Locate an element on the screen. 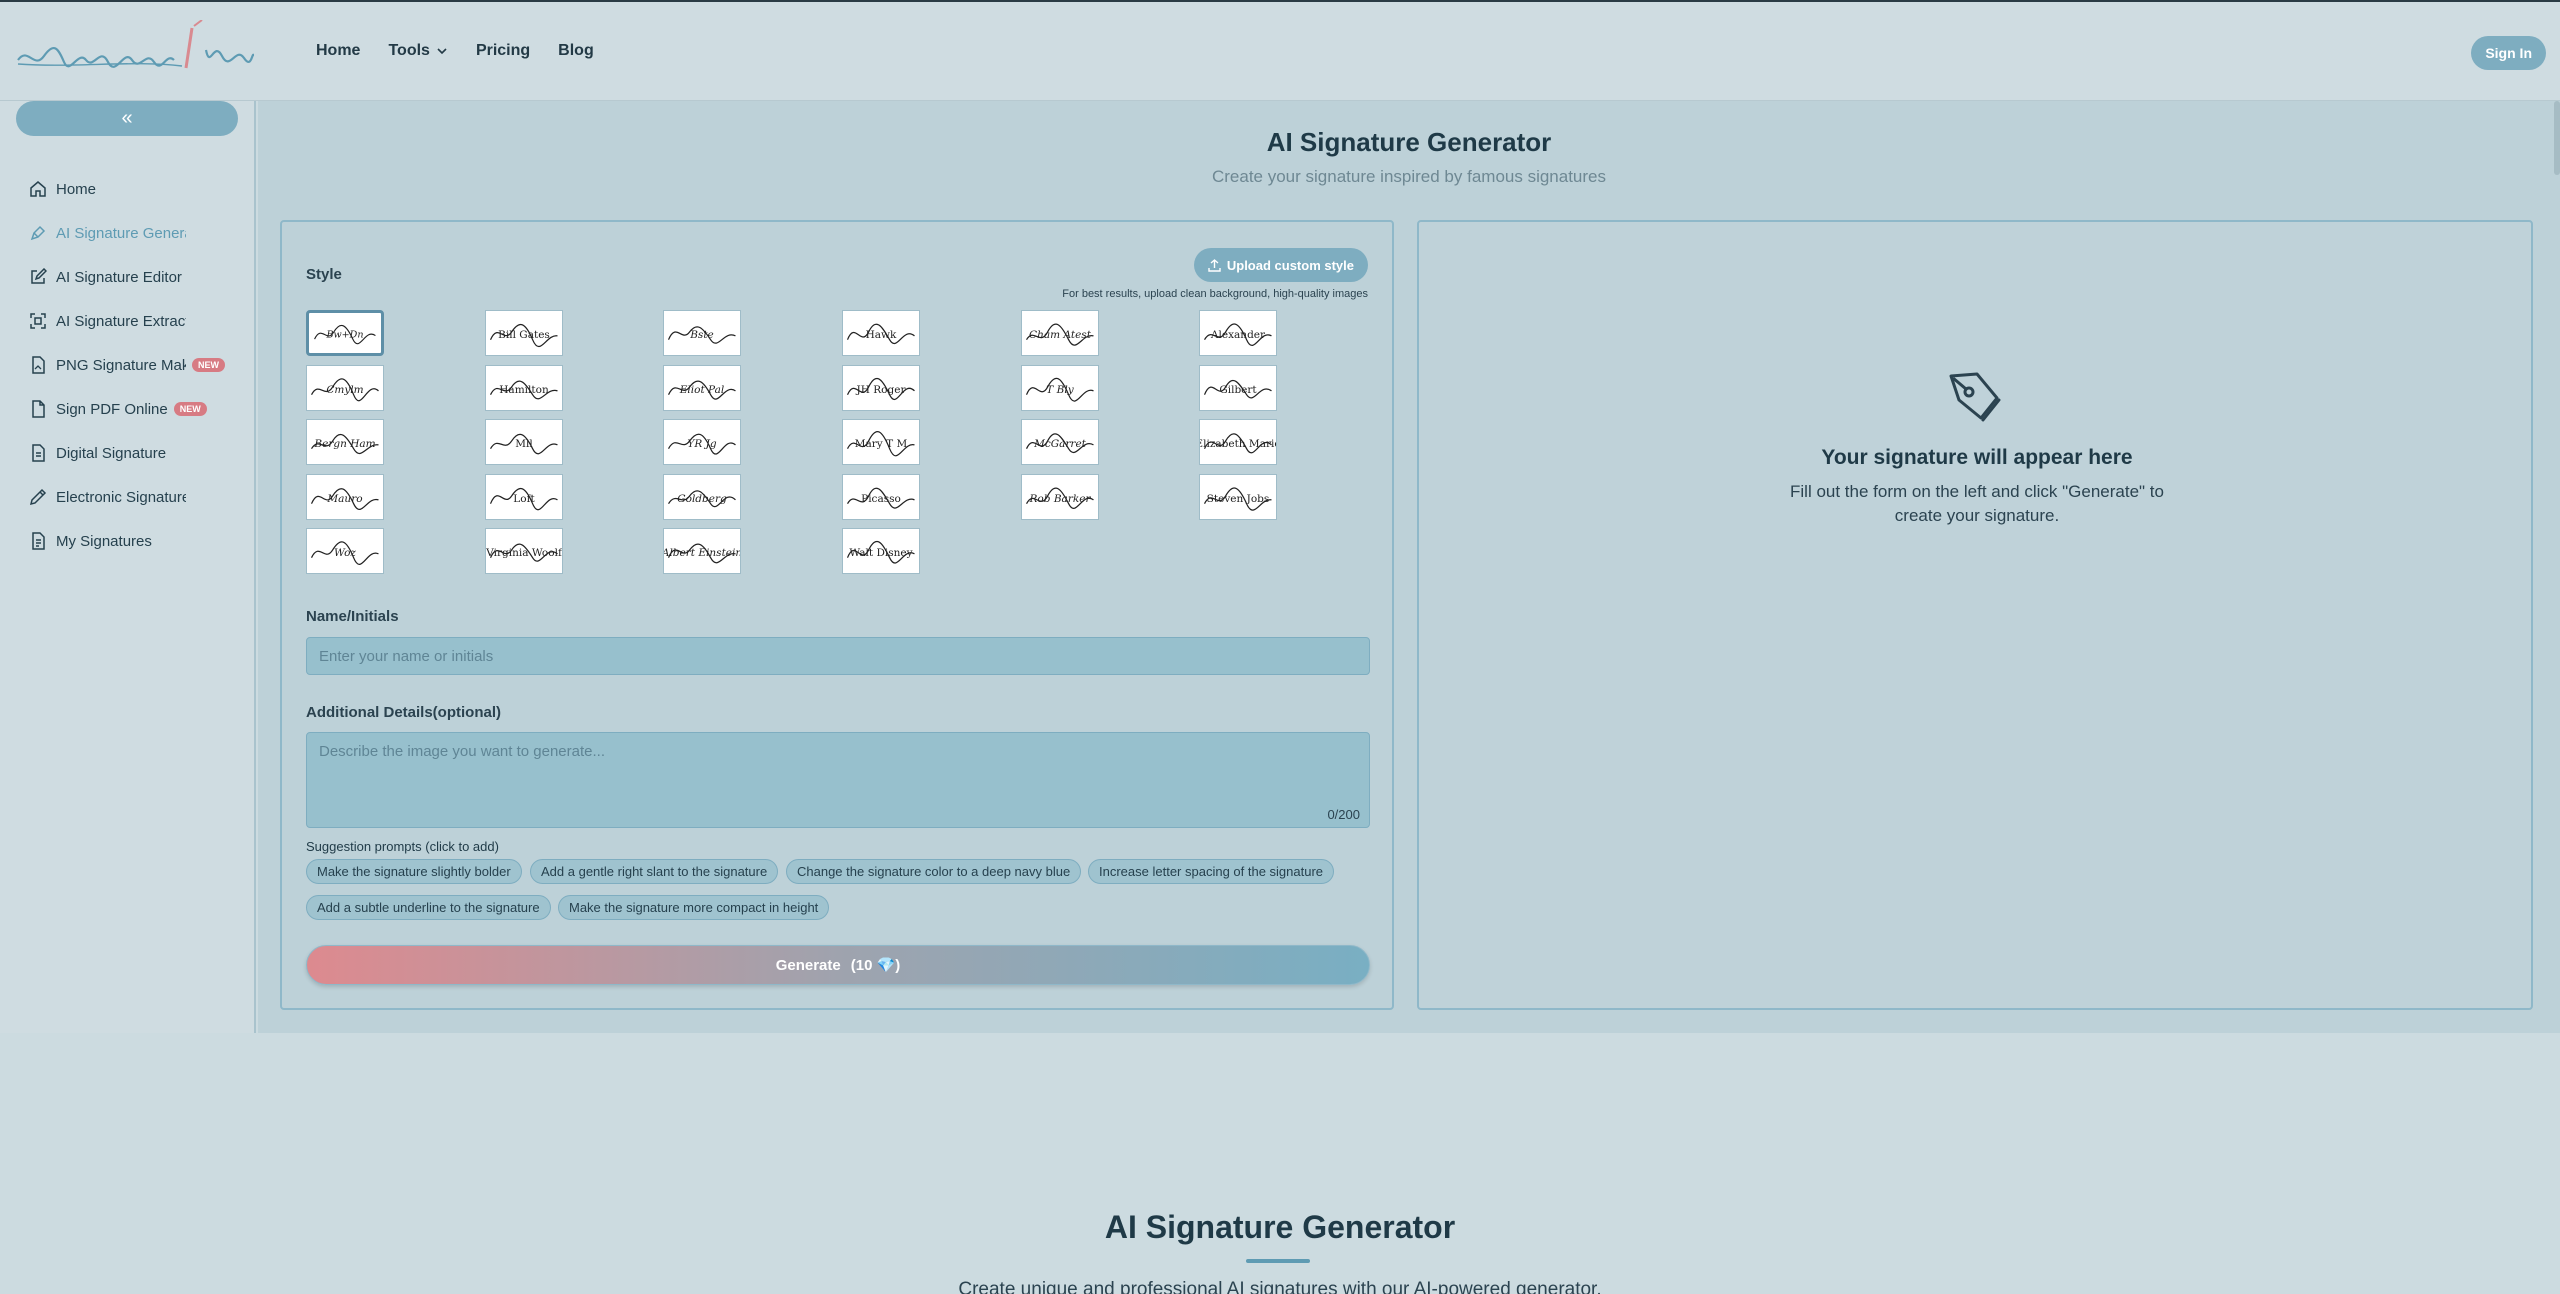  sidebar-item-electronic-signature: Electronic Signature is located at coordinates (133, 497).